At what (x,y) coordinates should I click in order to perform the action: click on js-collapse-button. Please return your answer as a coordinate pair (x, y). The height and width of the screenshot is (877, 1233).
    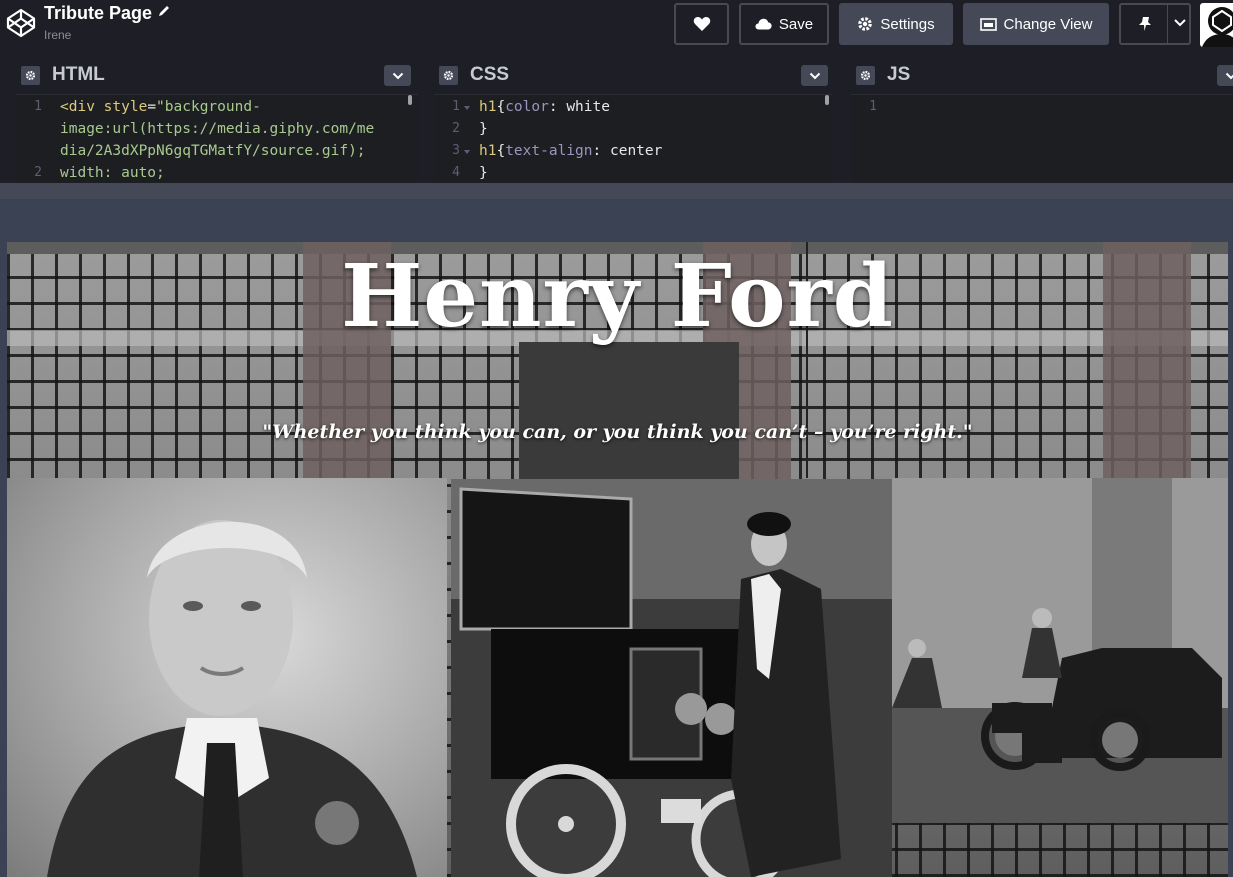
    Looking at the image, I should click on (1225, 75).